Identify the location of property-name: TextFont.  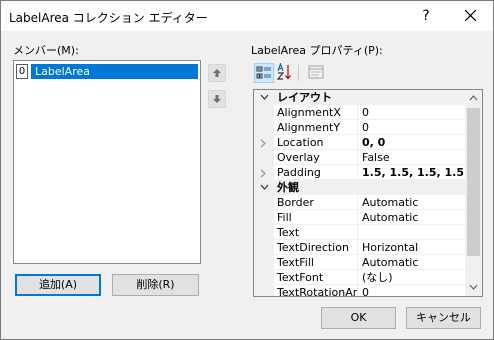
(316, 277).